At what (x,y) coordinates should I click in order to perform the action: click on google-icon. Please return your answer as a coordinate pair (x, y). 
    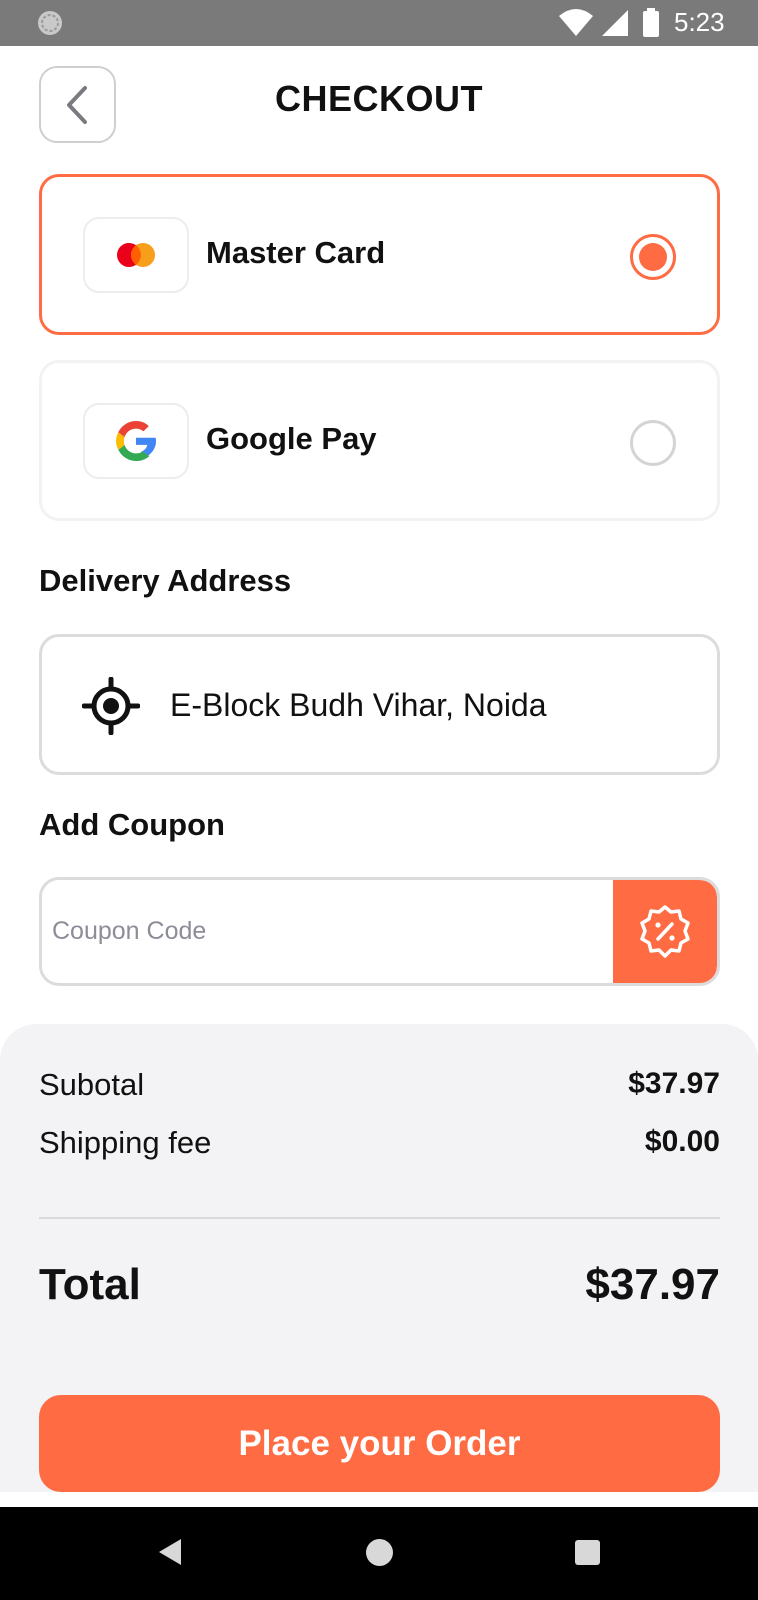
    Looking at the image, I should click on (136, 441).